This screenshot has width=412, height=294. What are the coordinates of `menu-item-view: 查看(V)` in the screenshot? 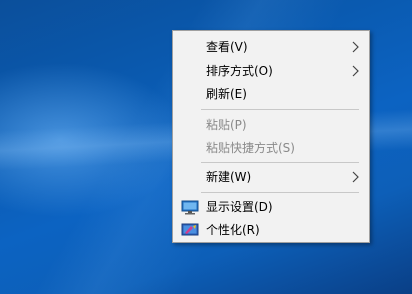 It's located at (271, 47).